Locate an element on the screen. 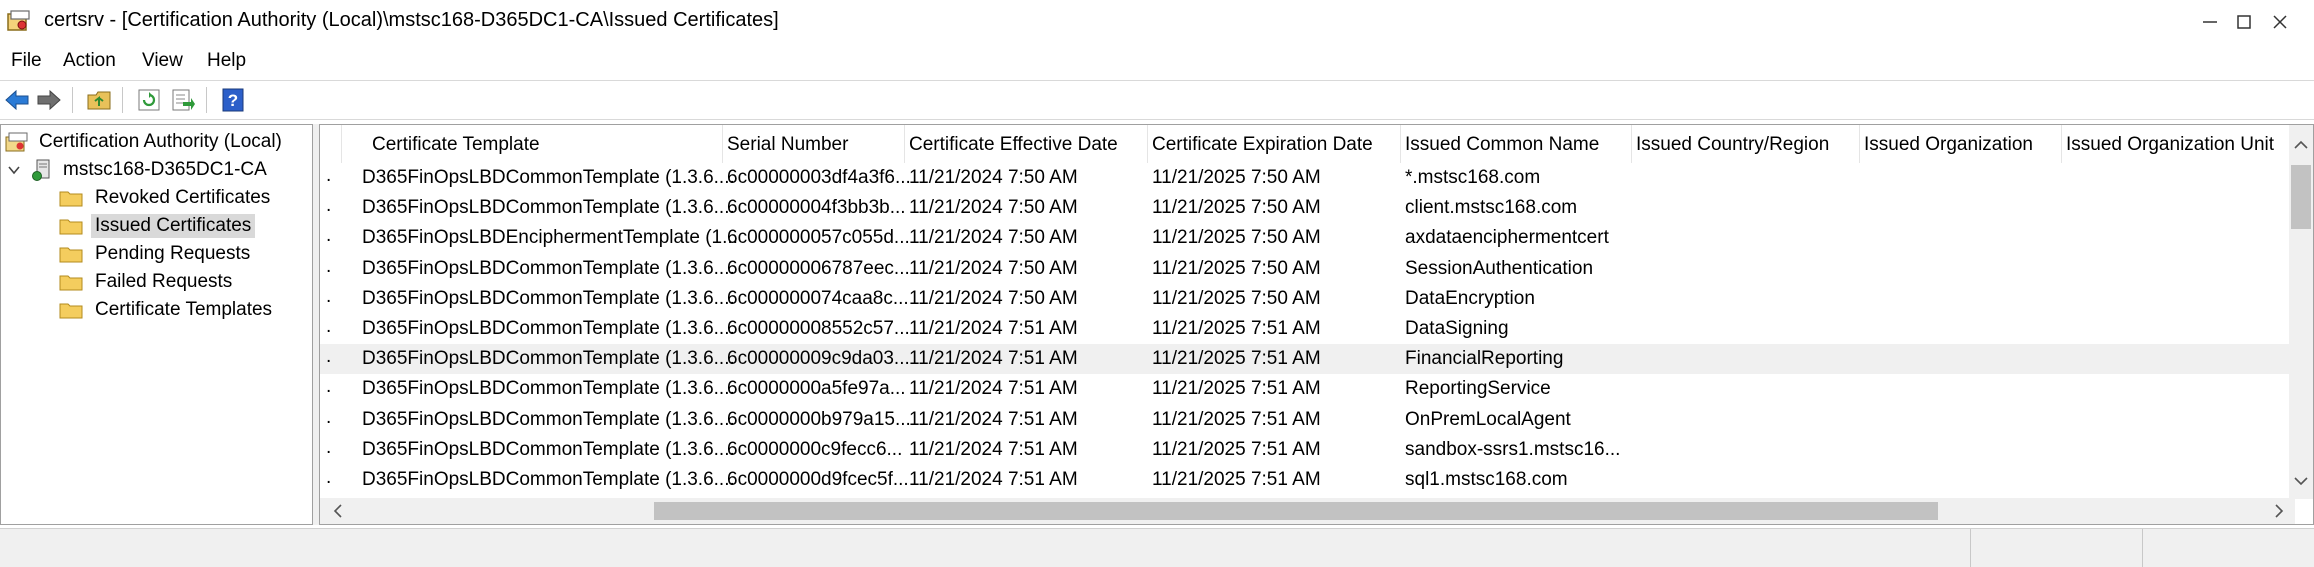 This screenshot has width=2314, height=567. scroll-right-icon is located at coordinates (2279, 511).